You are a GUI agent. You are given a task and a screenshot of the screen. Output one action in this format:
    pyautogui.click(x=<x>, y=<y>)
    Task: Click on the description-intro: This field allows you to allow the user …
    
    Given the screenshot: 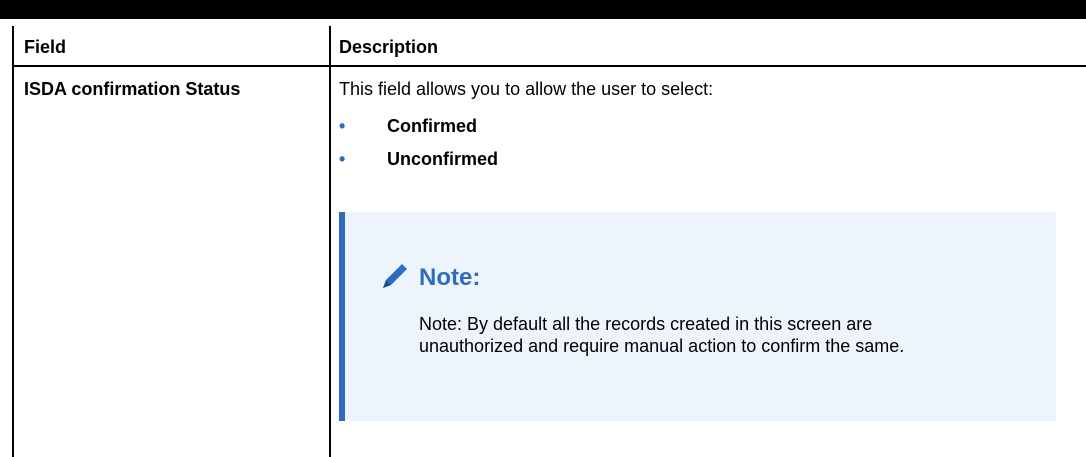 What is the action you would take?
    pyautogui.click(x=526, y=89)
    